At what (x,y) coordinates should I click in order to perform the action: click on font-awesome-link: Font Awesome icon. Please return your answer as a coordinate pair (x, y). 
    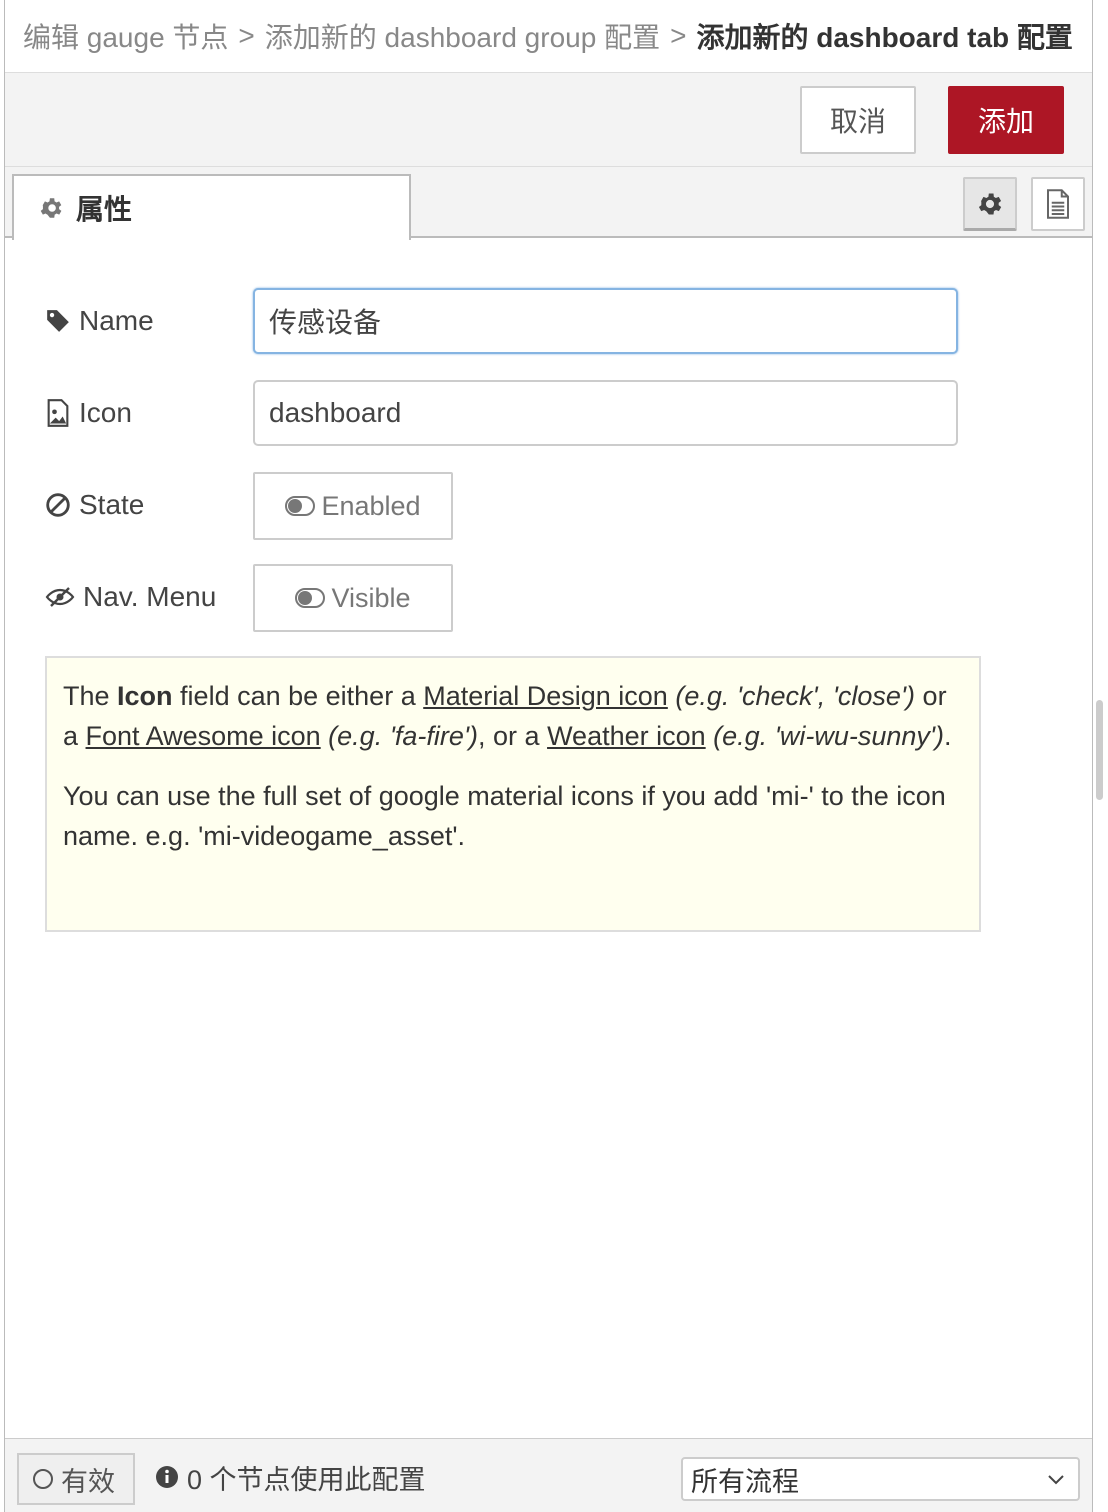
    Looking at the image, I should click on (203, 736).